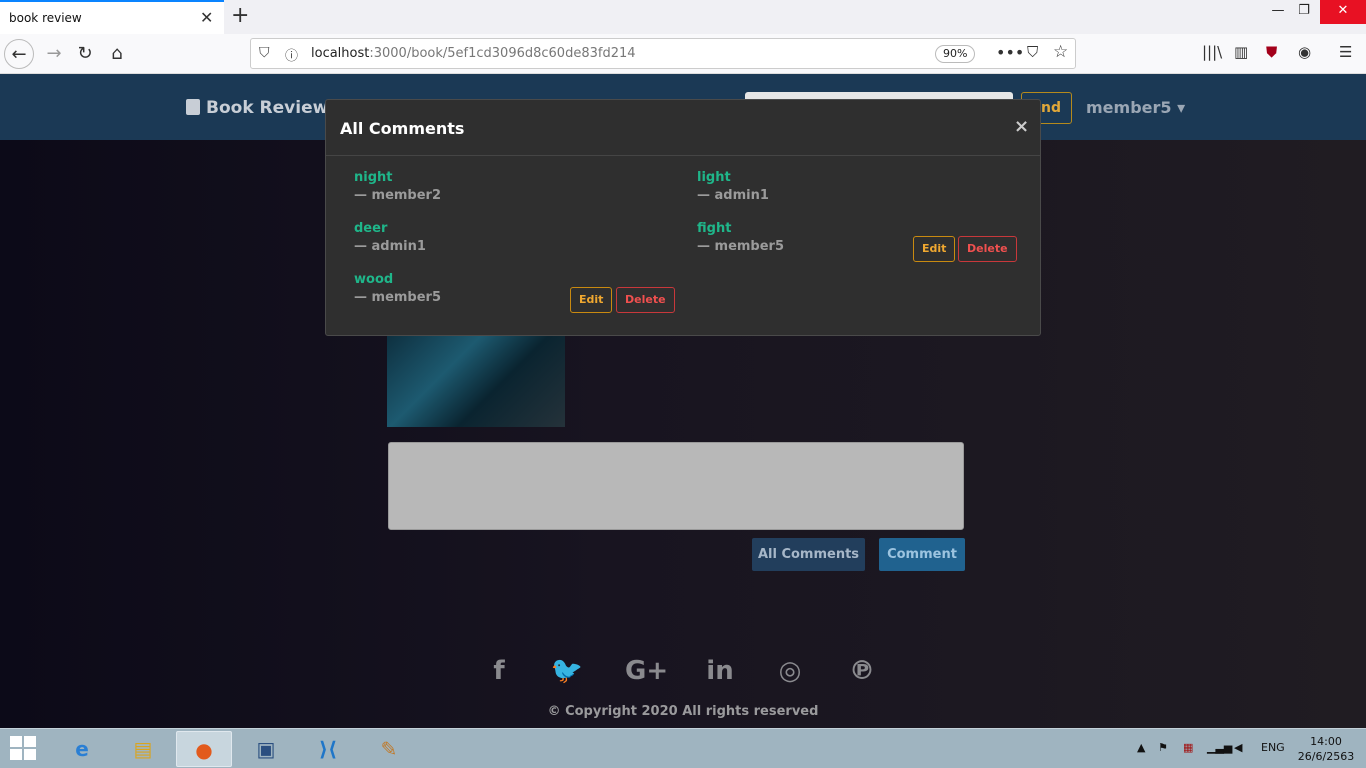 The width and height of the screenshot is (1366, 768). What do you see at coordinates (19, 54) in the screenshot?
I see `back-icon: ←` at bounding box center [19, 54].